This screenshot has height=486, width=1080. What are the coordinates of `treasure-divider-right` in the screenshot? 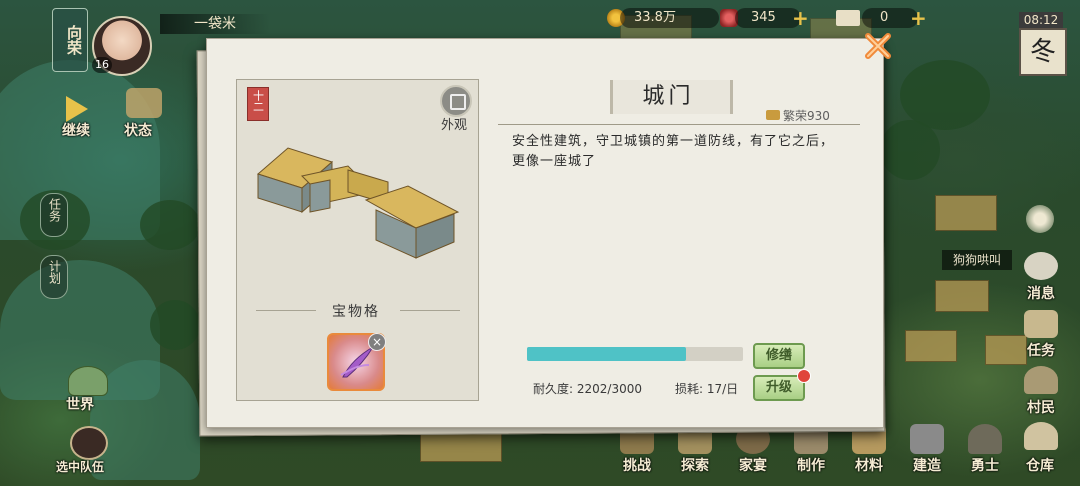 It's located at (430, 310).